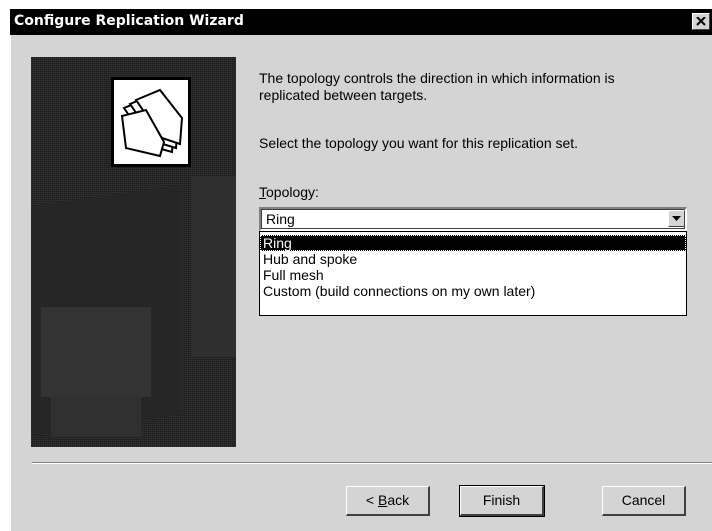 Image resolution: width=712 pixels, height=531 pixels. I want to click on topology-label: Topology:, so click(289, 192).